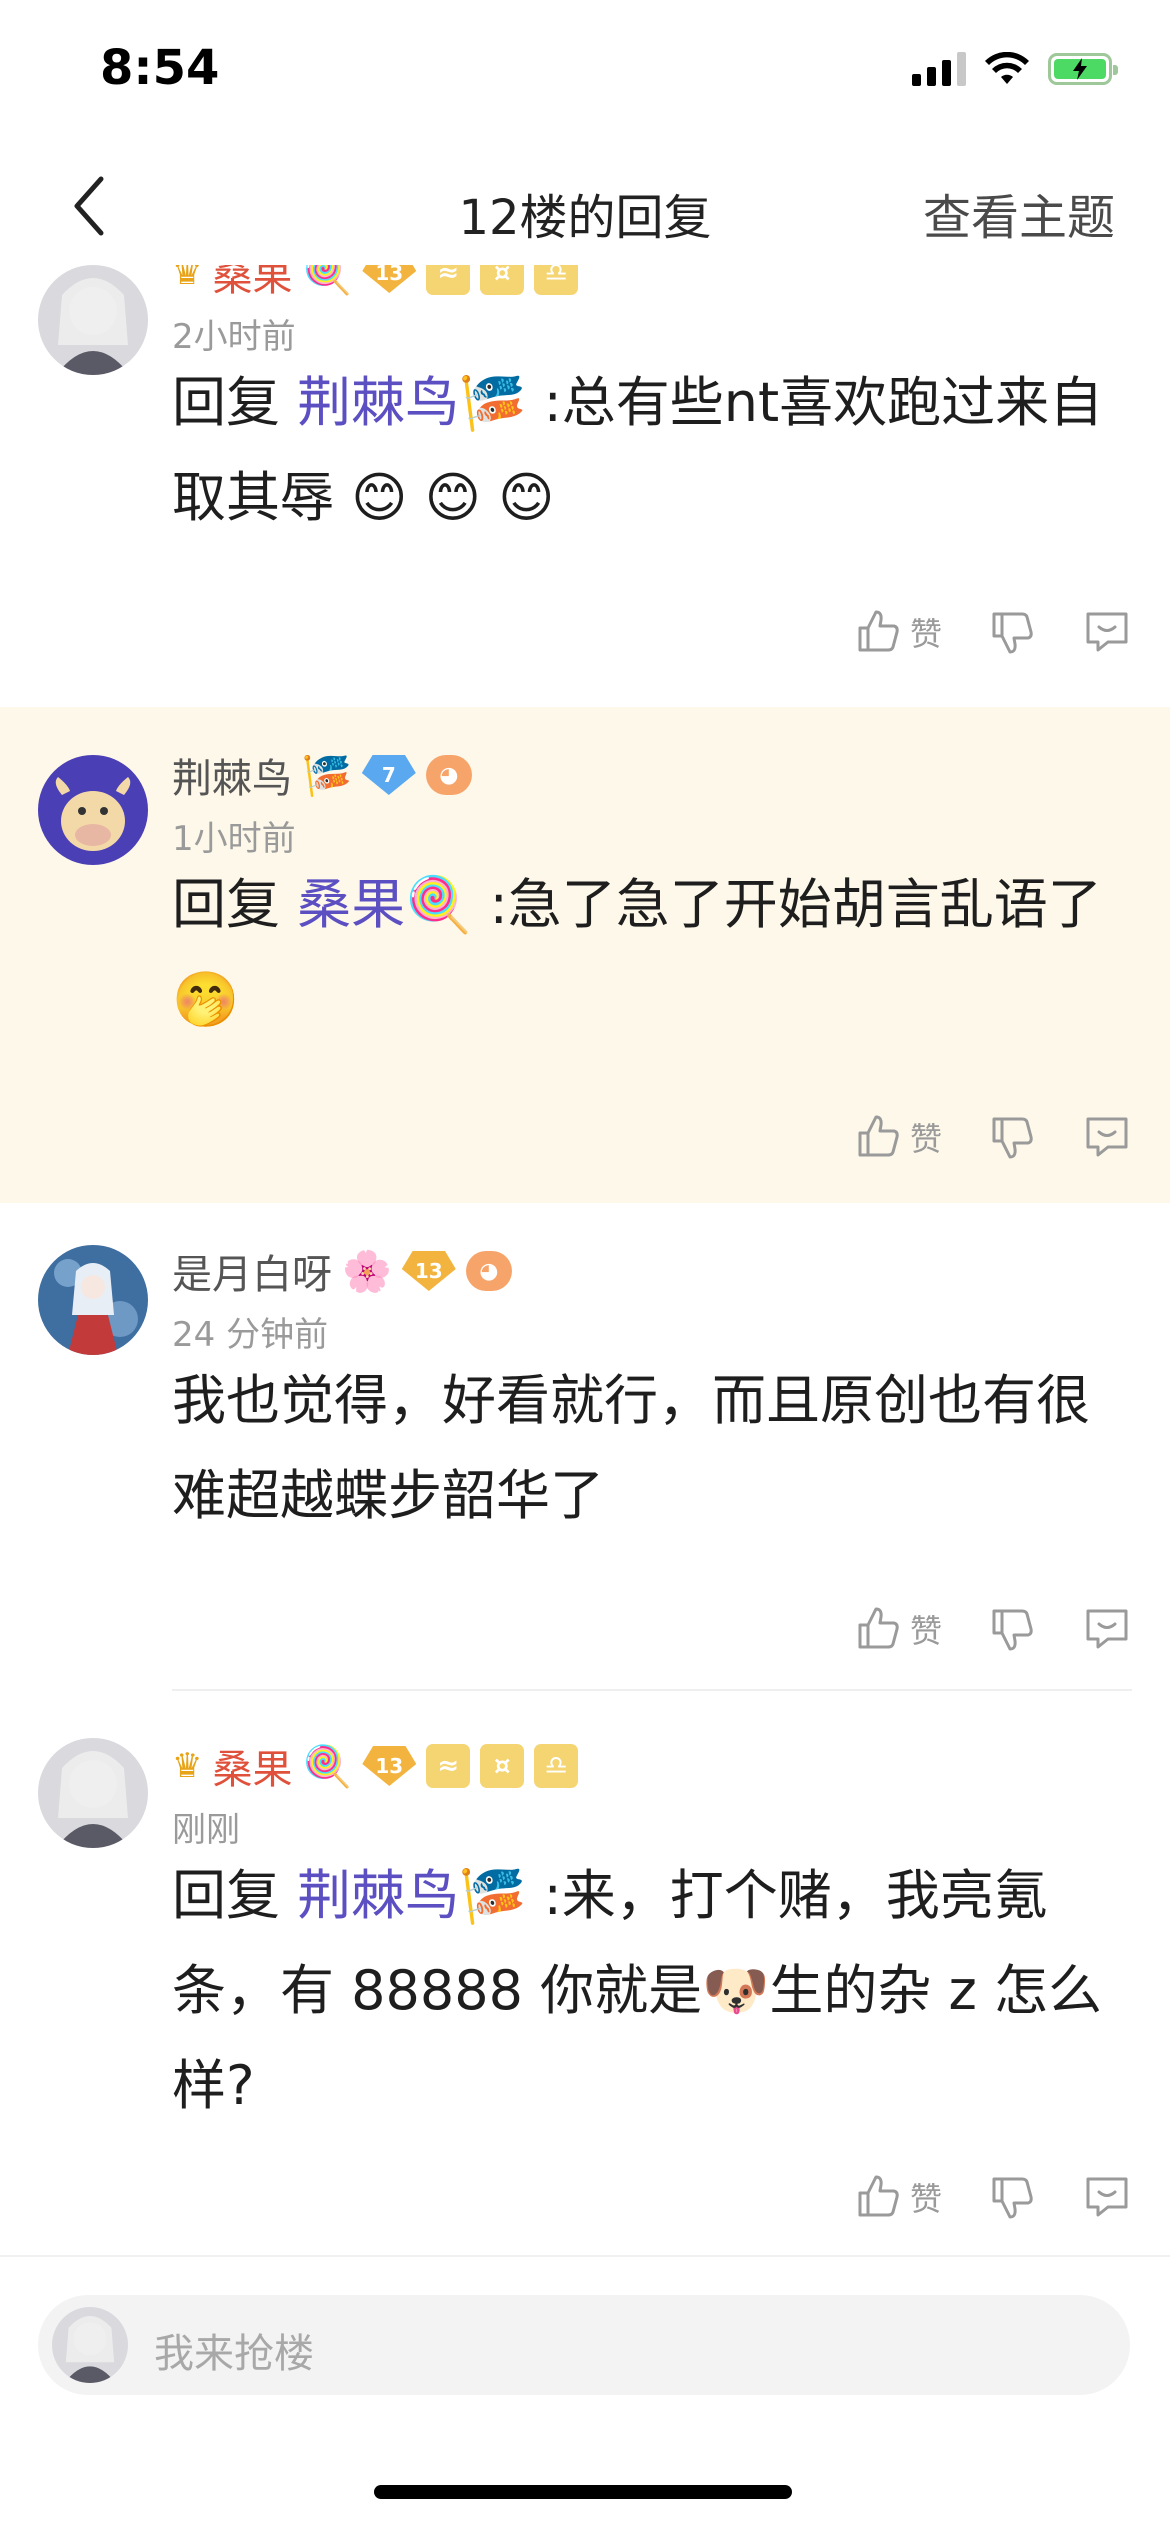 The image size is (1170, 2532). I want to click on mention-emoji: 🍭, so click(439, 904).